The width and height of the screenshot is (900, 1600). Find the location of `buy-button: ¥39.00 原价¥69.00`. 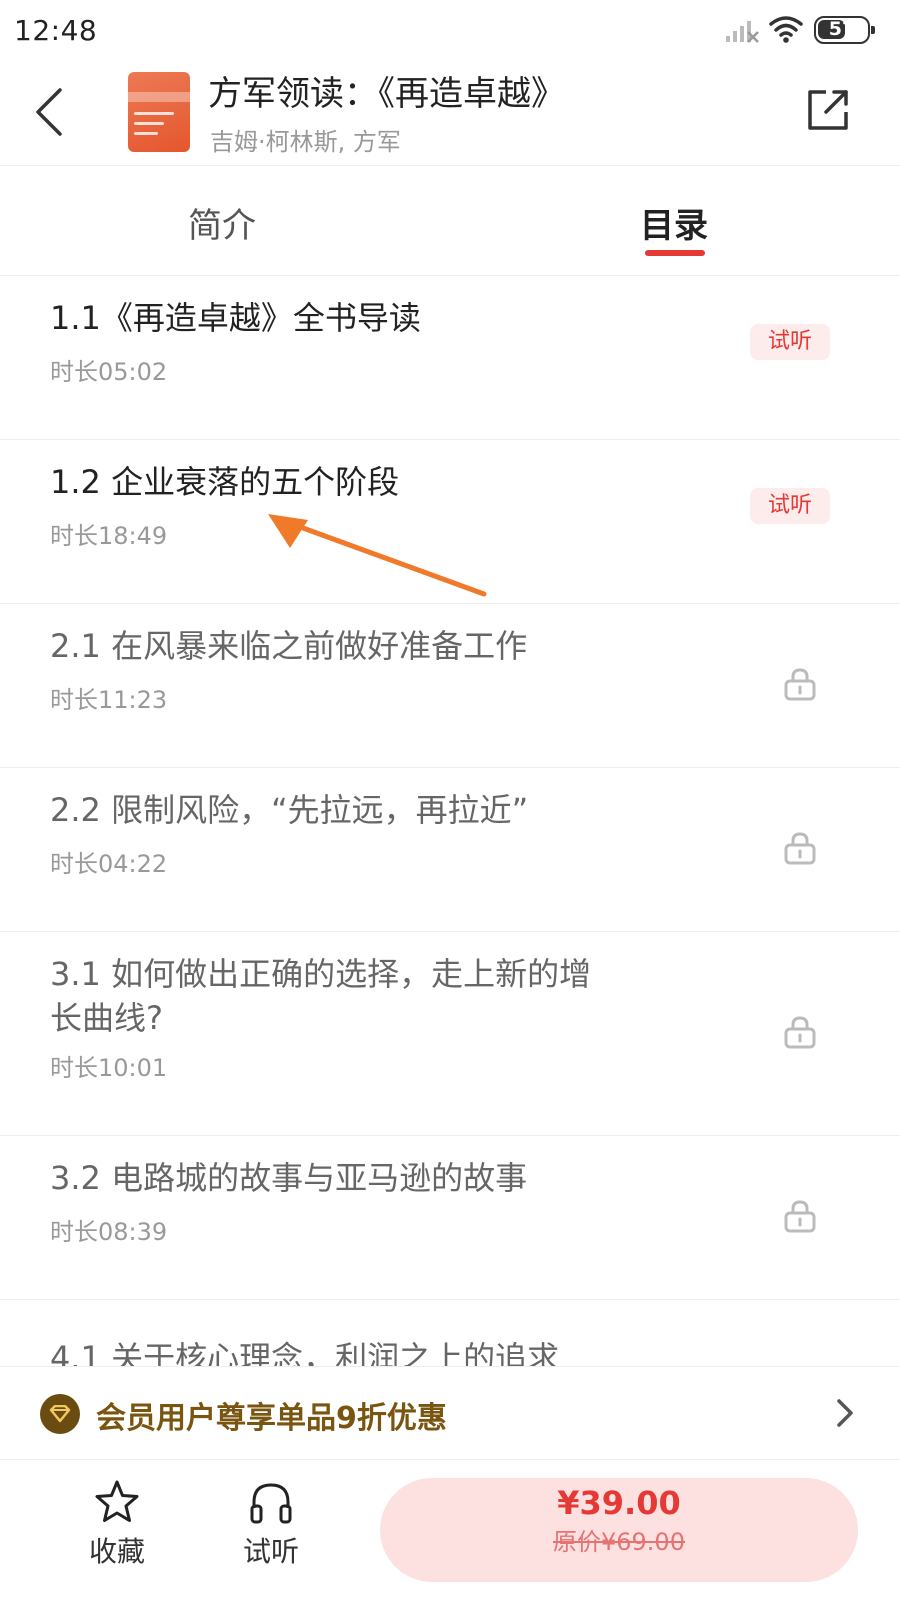

buy-button: ¥39.00 原价¥69.00 is located at coordinates (619, 1530).